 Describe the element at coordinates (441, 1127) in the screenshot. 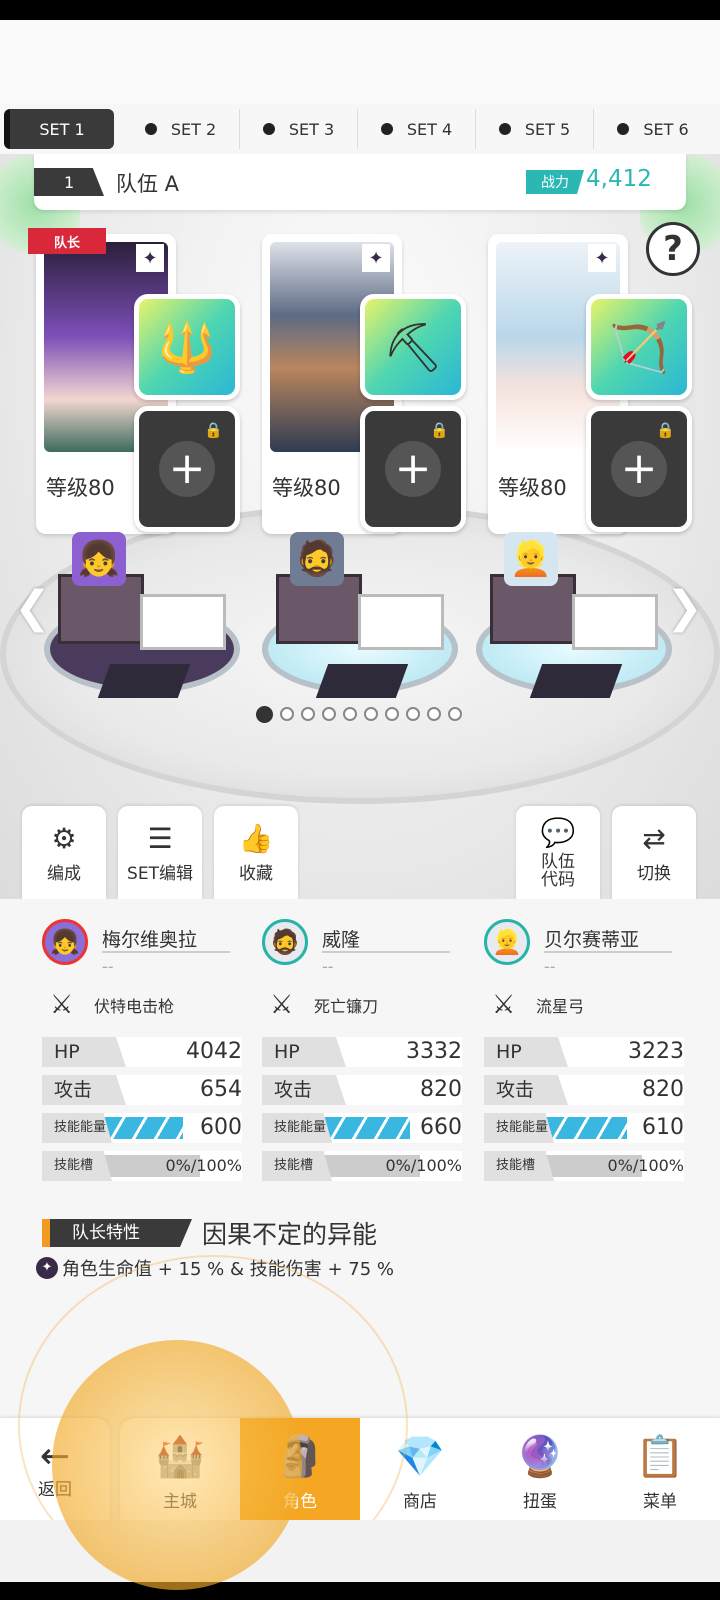

I see `skill-energy-value: 660` at that location.